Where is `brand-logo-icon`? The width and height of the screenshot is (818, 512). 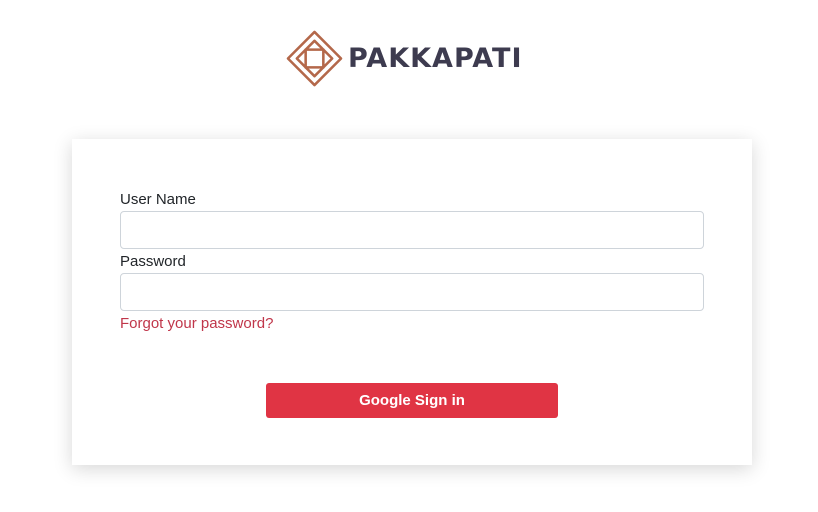 brand-logo-icon is located at coordinates (314, 58).